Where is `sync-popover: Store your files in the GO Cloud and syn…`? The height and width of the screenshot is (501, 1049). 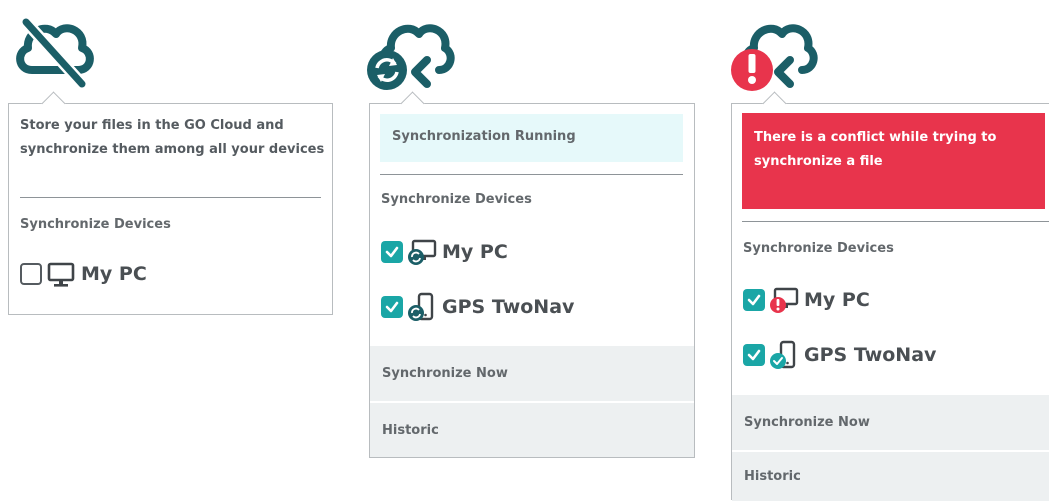
sync-popover: Store your files in the GO Cloud and syn… is located at coordinates (170, 203).